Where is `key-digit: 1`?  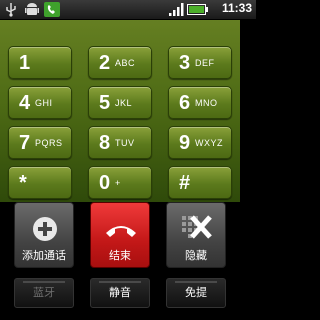
key-digit: 1 is located at coordinates (25, 63).